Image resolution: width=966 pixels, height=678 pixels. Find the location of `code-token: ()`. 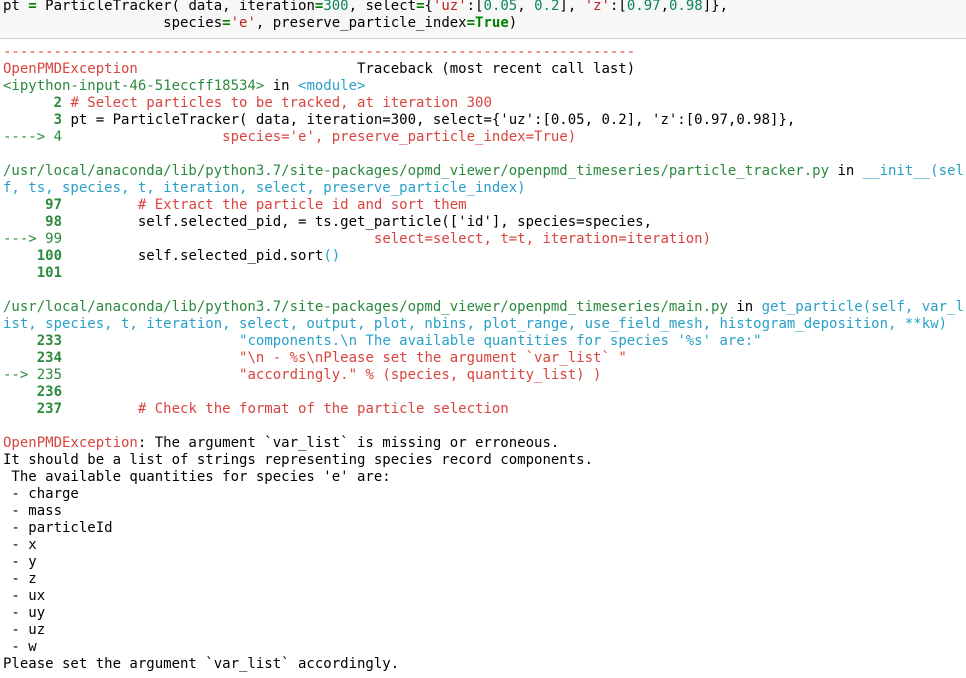

code-token: () is located at coordinates (332, 256).